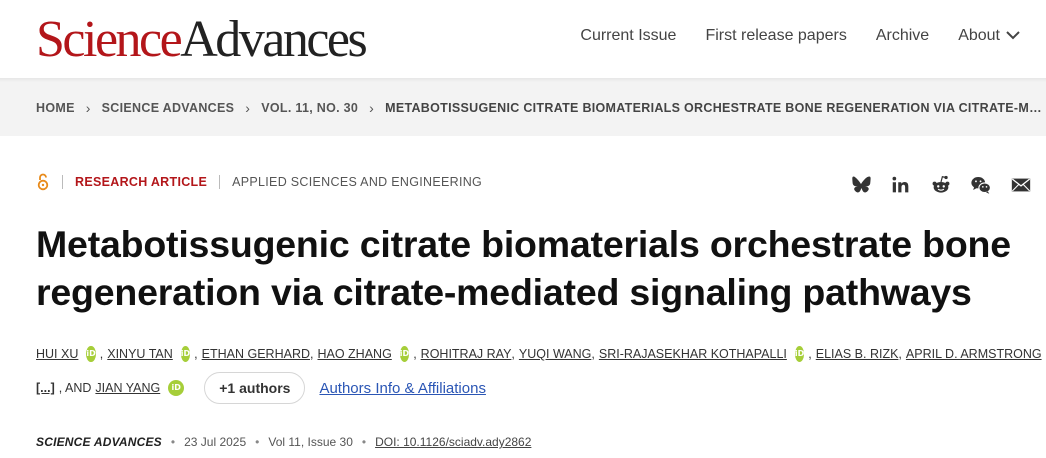  I want to click on breadcrumb-home: HOME, so click(55, 108).